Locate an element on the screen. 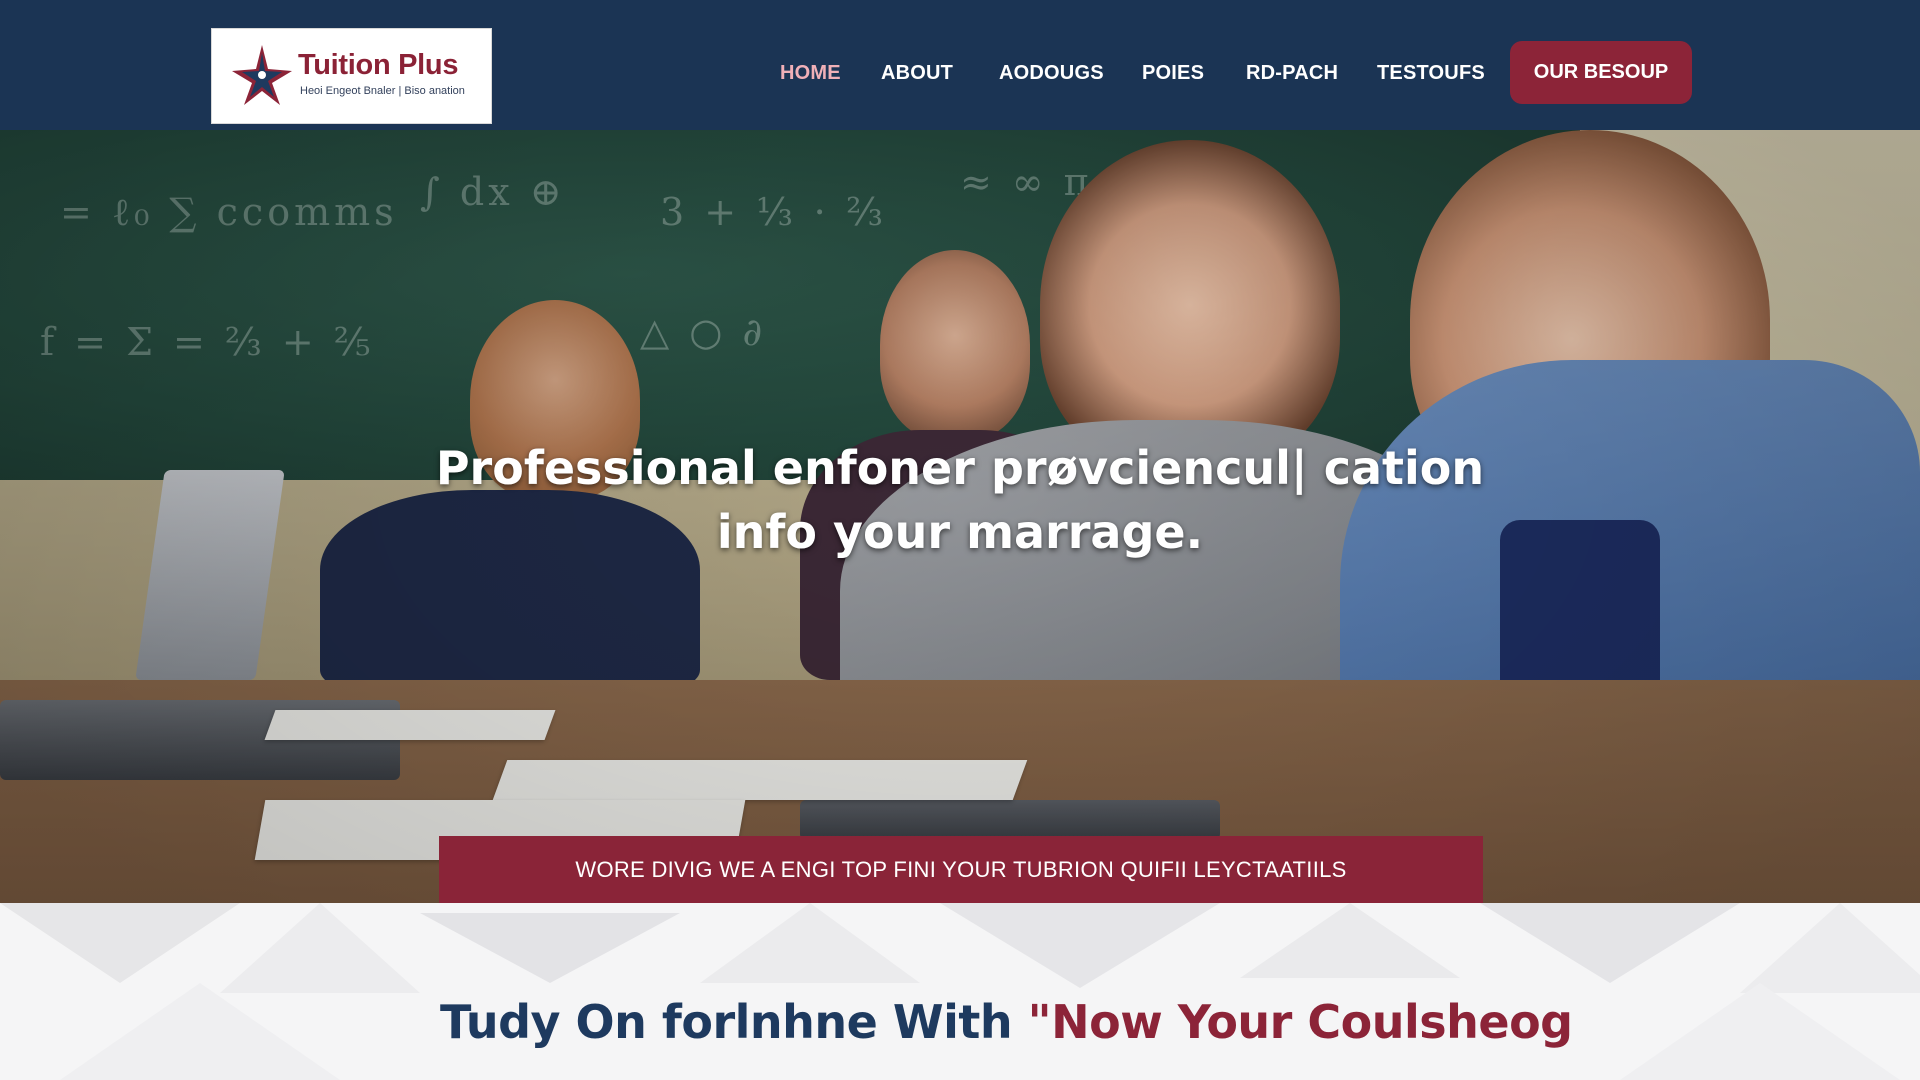 The image size is (1920, 1080). nav-home: HOME is located at coordinates (810, 73).